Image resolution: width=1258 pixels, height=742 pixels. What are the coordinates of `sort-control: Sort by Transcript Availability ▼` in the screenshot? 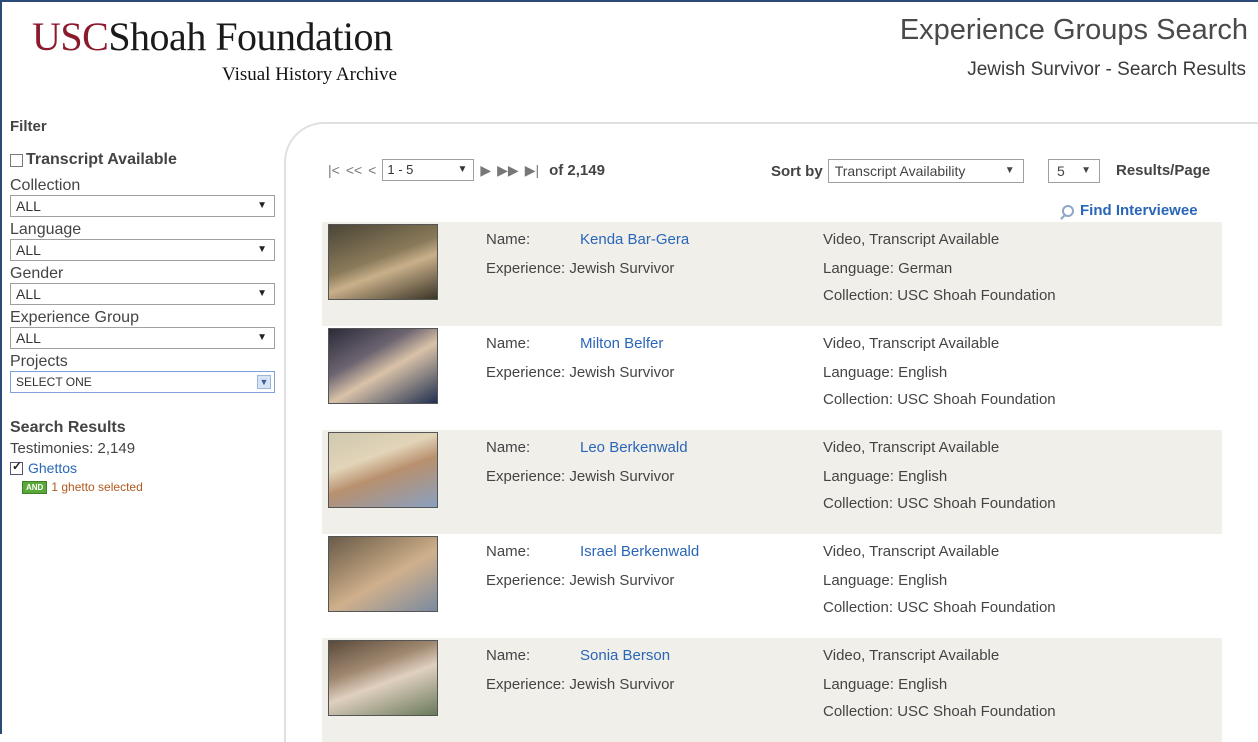 It's located at (897, 171).